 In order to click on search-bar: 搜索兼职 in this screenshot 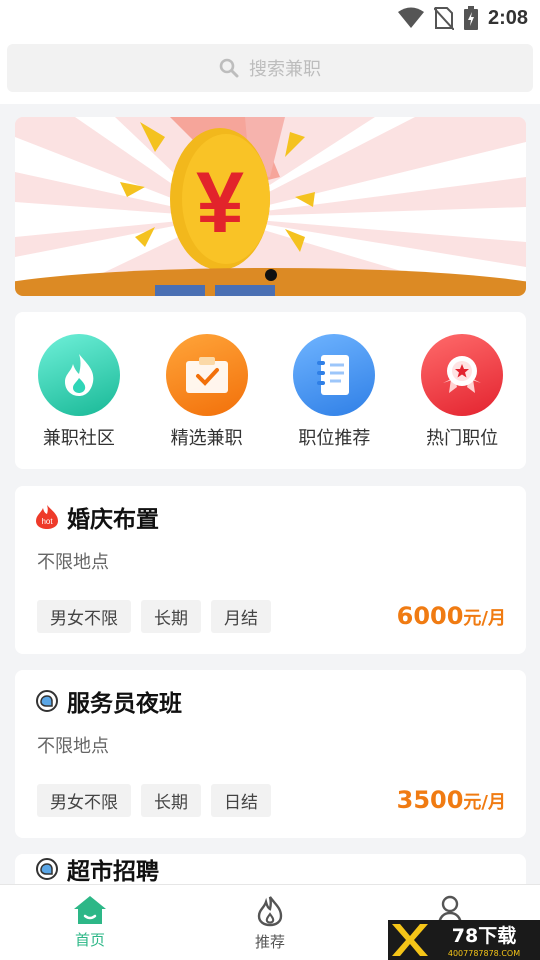, I will do `click(270, 68)`.